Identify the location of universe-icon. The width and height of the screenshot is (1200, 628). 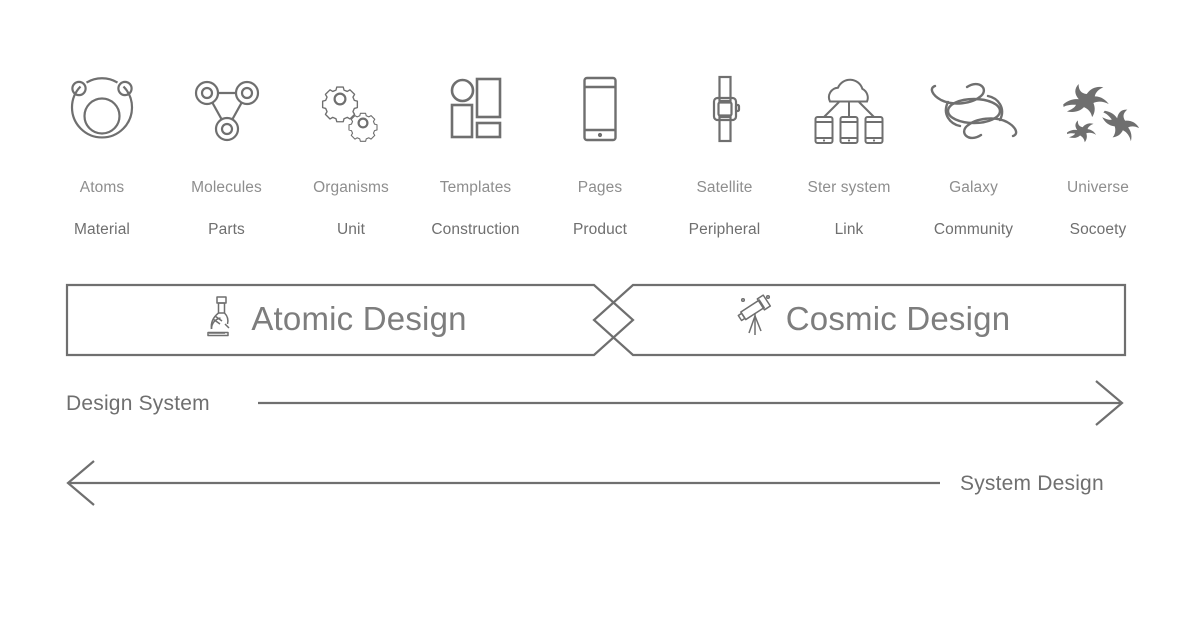
(1098, 113).